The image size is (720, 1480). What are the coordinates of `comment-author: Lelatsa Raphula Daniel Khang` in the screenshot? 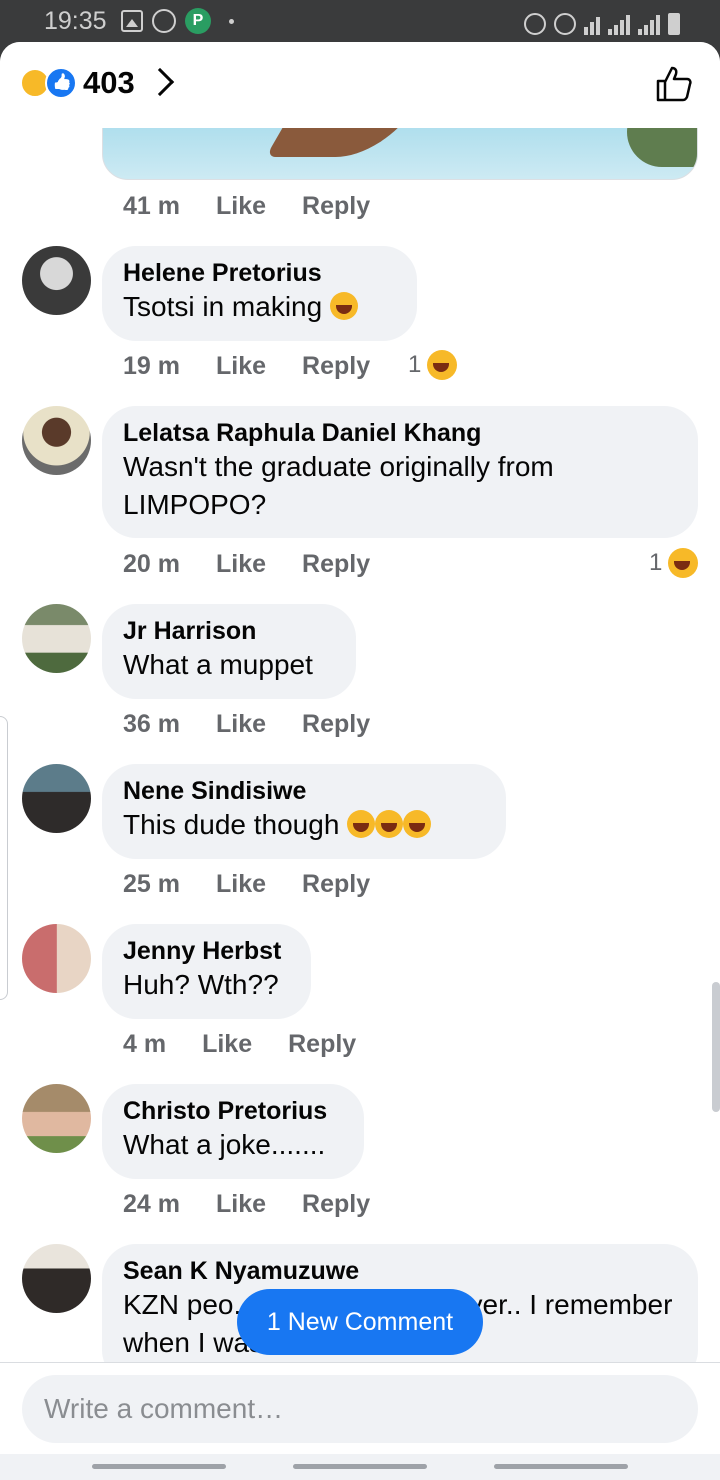 It's located at (399, 433).